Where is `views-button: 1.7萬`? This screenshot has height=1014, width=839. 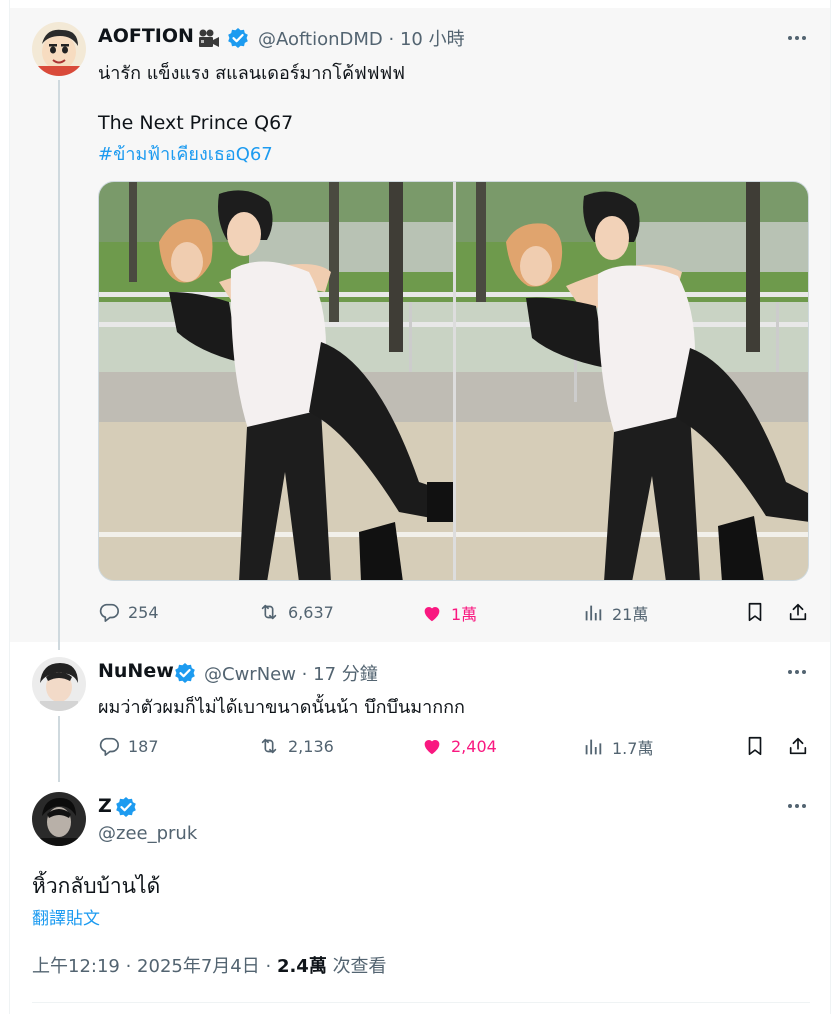
views-button: 1.7萬 is located at coordinates (617, 747).